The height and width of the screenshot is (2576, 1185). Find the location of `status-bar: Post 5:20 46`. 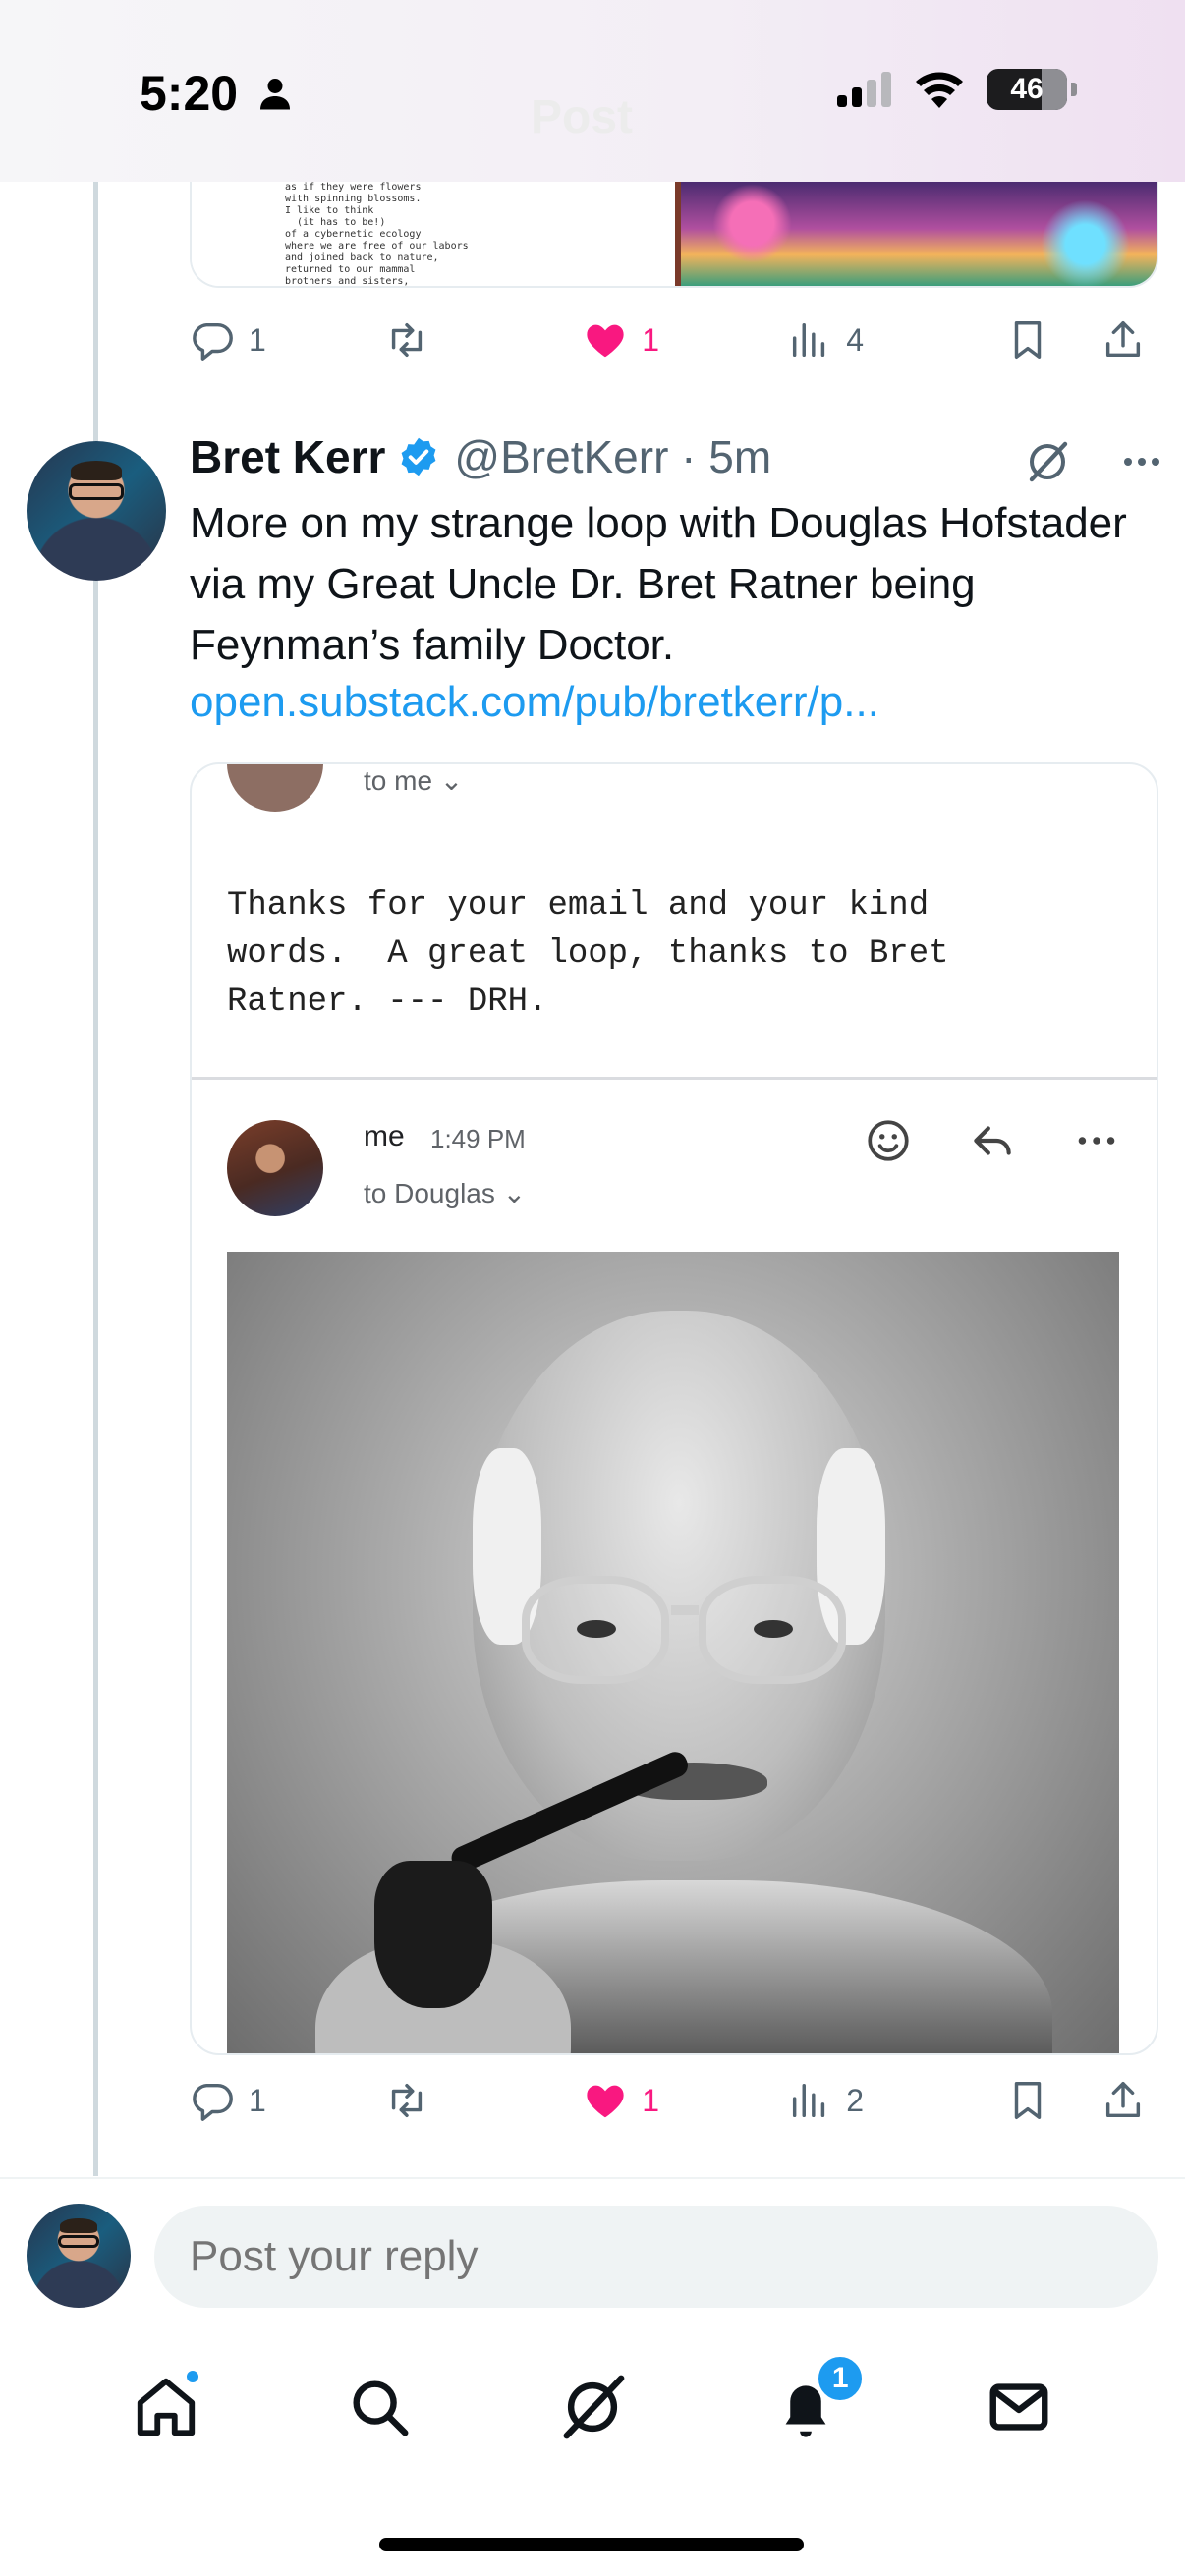

status-bar: Post 5:20 46 is located at coordinates (592, 91).